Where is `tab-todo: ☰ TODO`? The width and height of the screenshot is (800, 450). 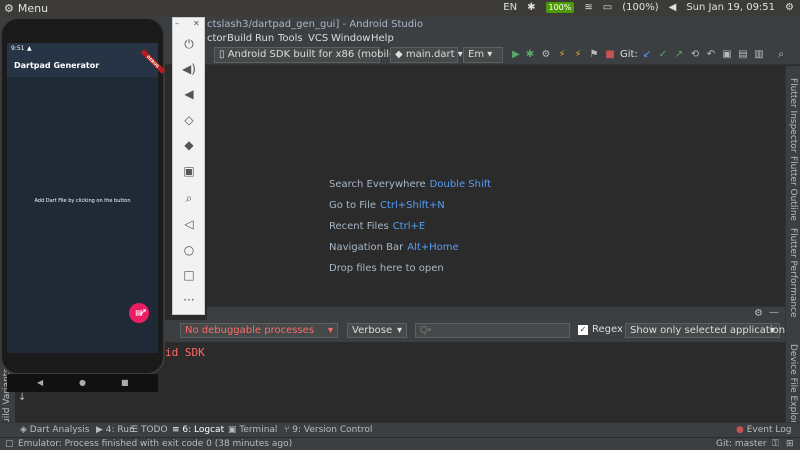
tab-todo: ☰ TODO is located at coordinates (149, 430).